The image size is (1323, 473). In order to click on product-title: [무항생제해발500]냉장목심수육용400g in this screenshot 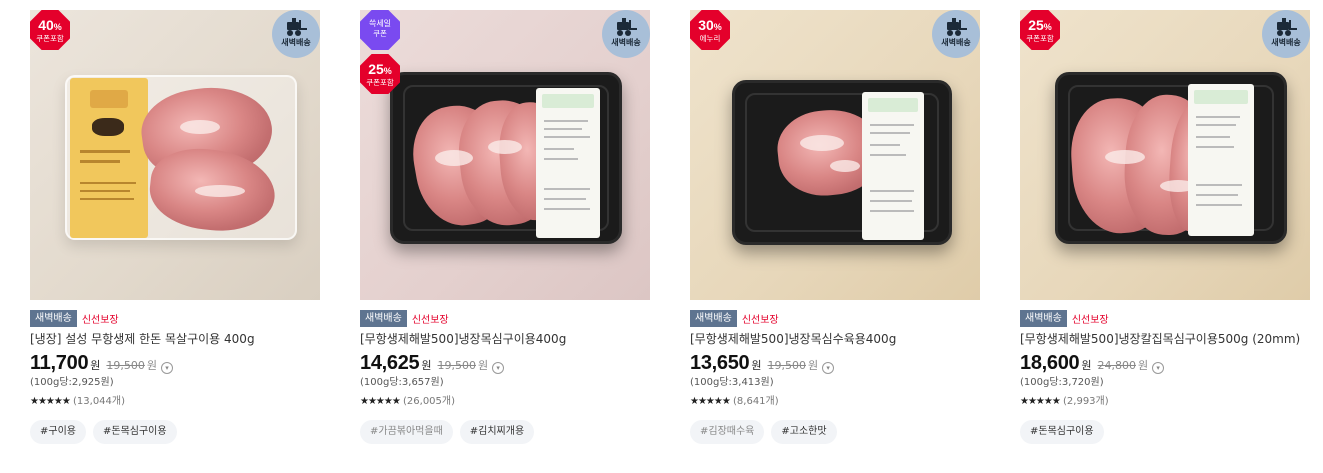, I will do `click(835, 339)`.